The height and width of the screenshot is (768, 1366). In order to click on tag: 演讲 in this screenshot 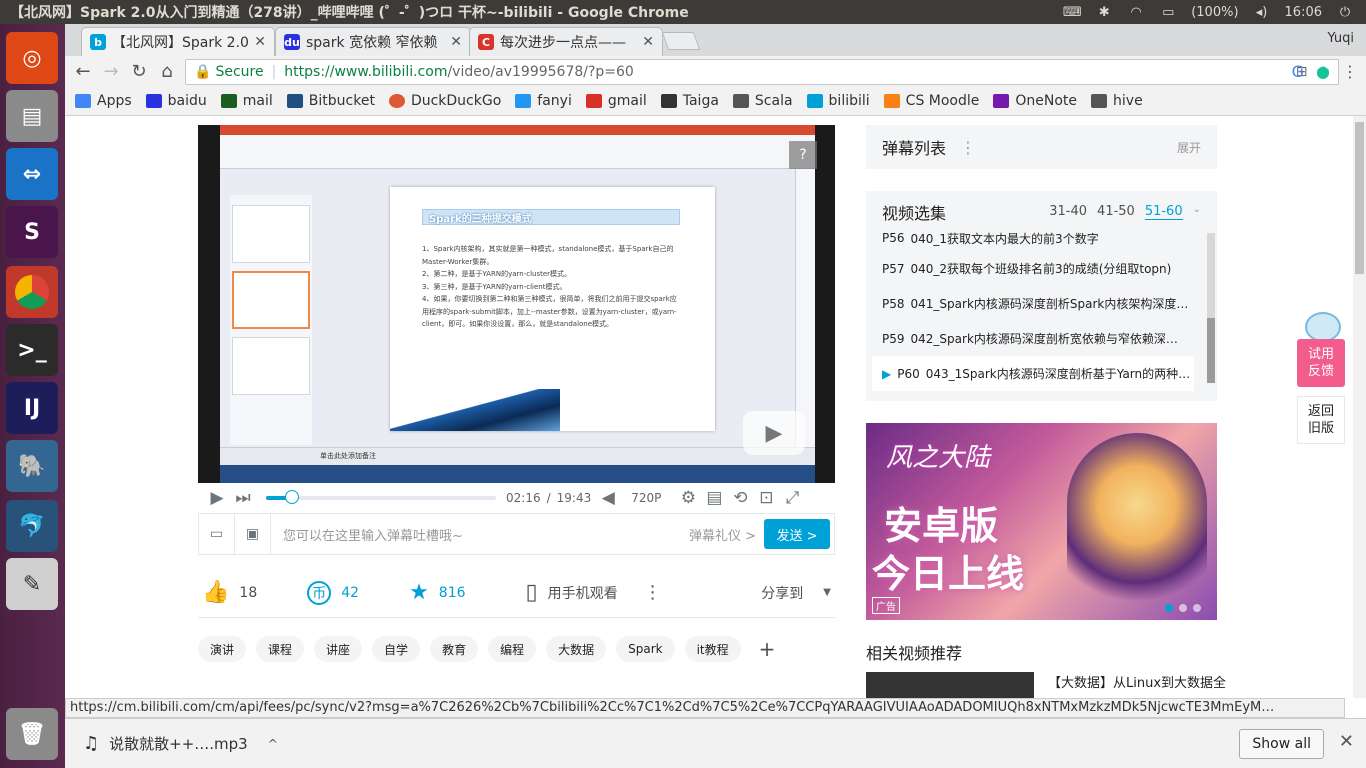, I will do `click(222, 649)`.